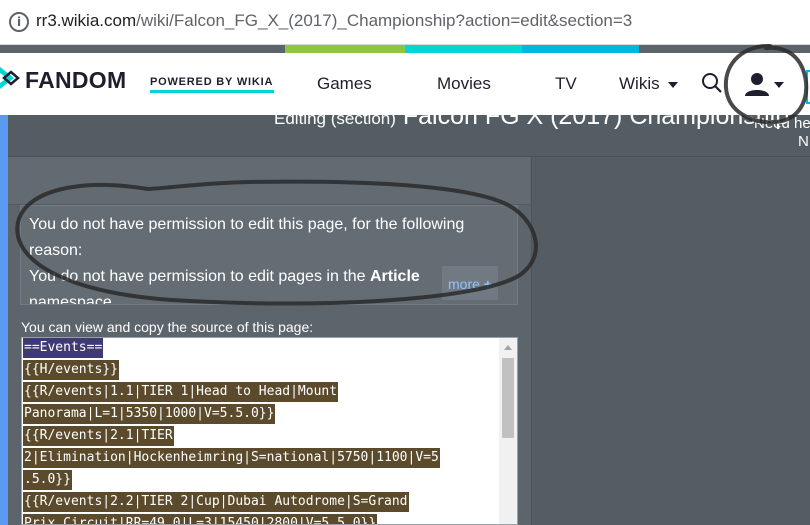 This screenshot has height=525, width=810. What do you see at coordinates (596, 122) in the screenshot?
I see `page-title-text: Falcon FG X (2017) Championship` at bounding box center [596, 122].